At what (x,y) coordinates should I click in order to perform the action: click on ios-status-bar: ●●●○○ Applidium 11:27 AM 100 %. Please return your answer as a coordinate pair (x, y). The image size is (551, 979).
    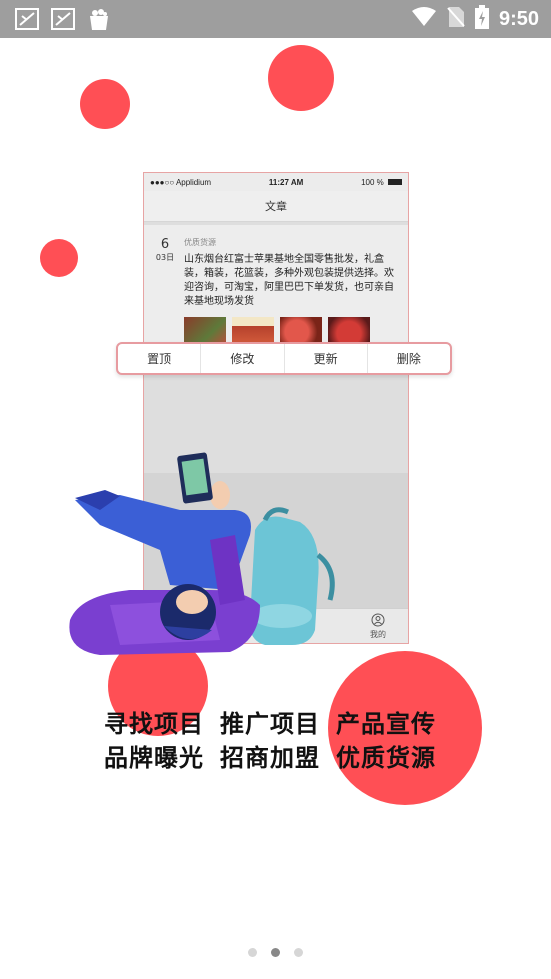
    Looking at the image, I should click on (276, 182).